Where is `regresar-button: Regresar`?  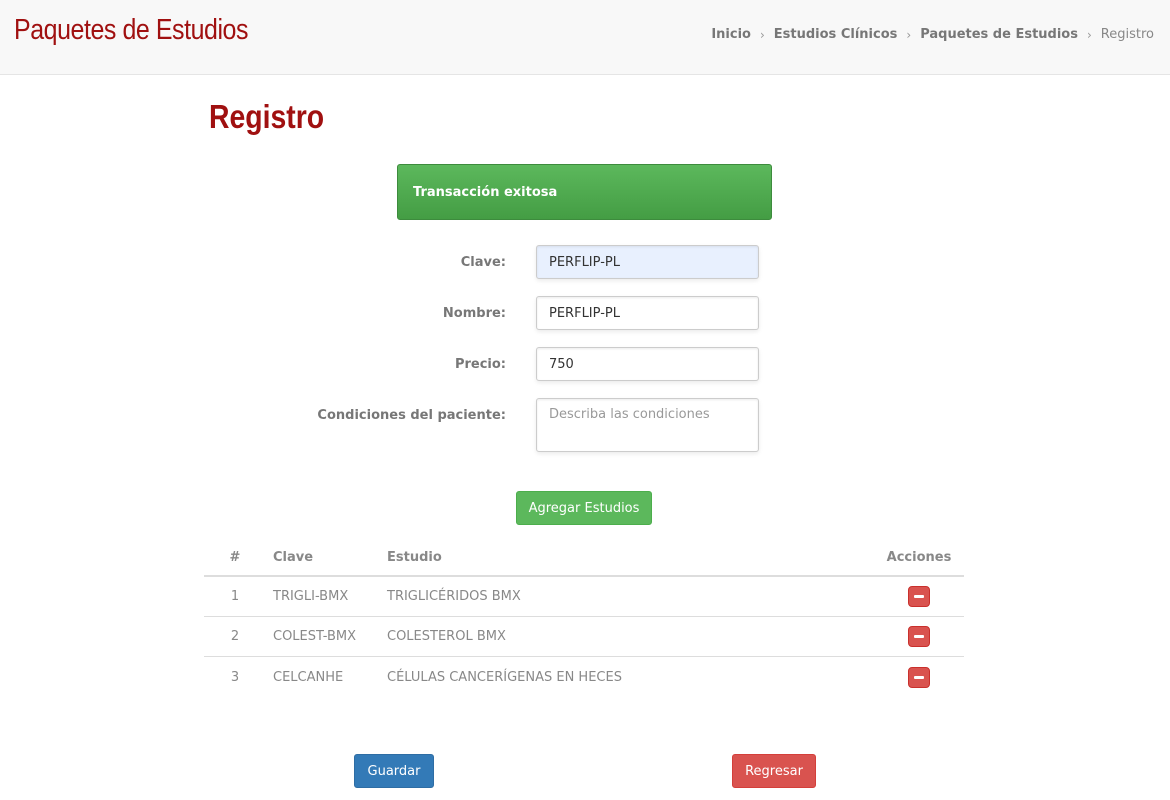 regresar-button: Regresar is located at coordinates (774, 771).